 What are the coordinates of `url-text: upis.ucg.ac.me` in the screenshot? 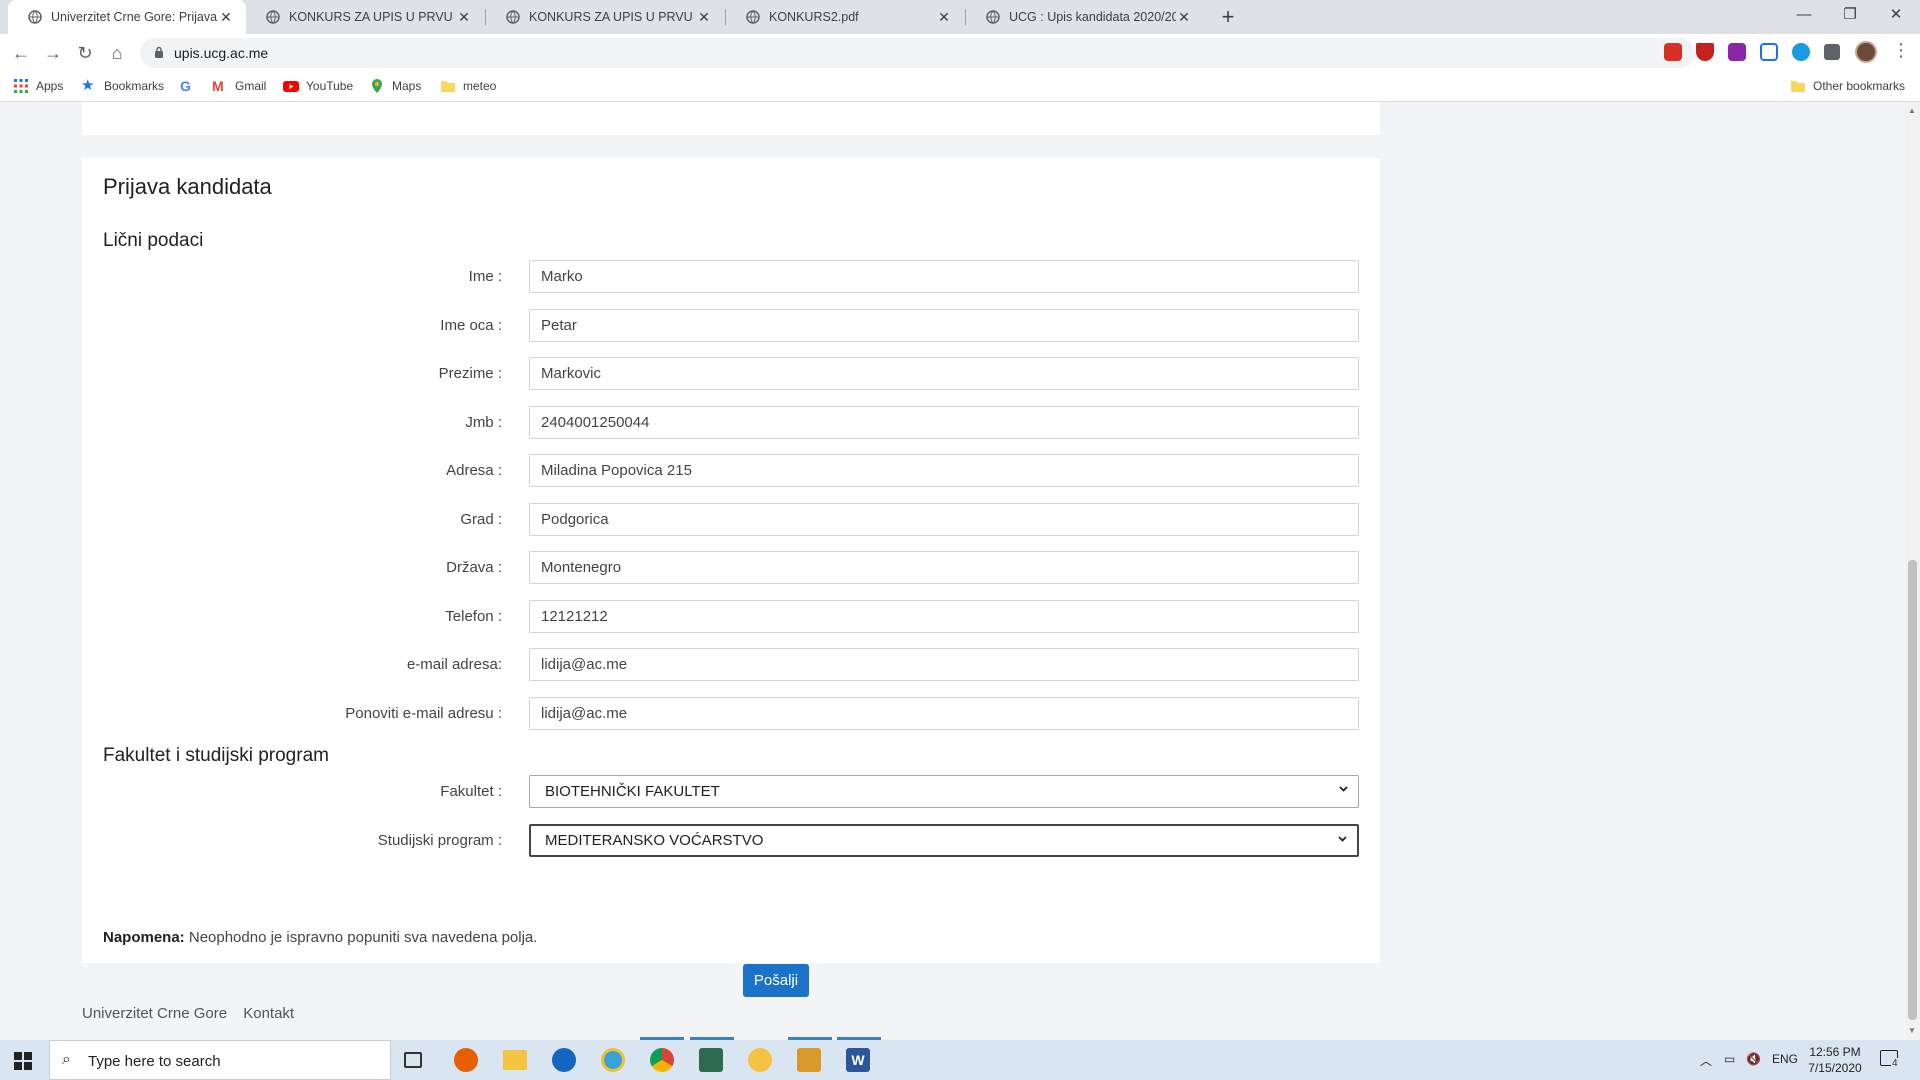 It's located at (221, 53).